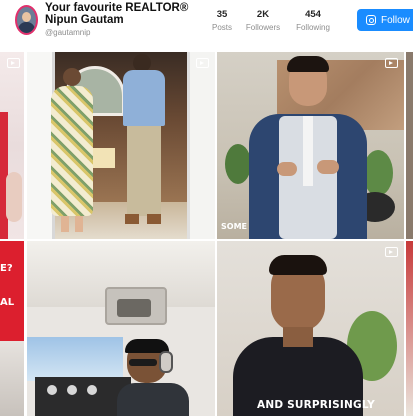  Describe the element at coordinates (316, 405) in the screenshot. I see `tile-caption-surprisingly: AND SURPRISINGLY` at that location.